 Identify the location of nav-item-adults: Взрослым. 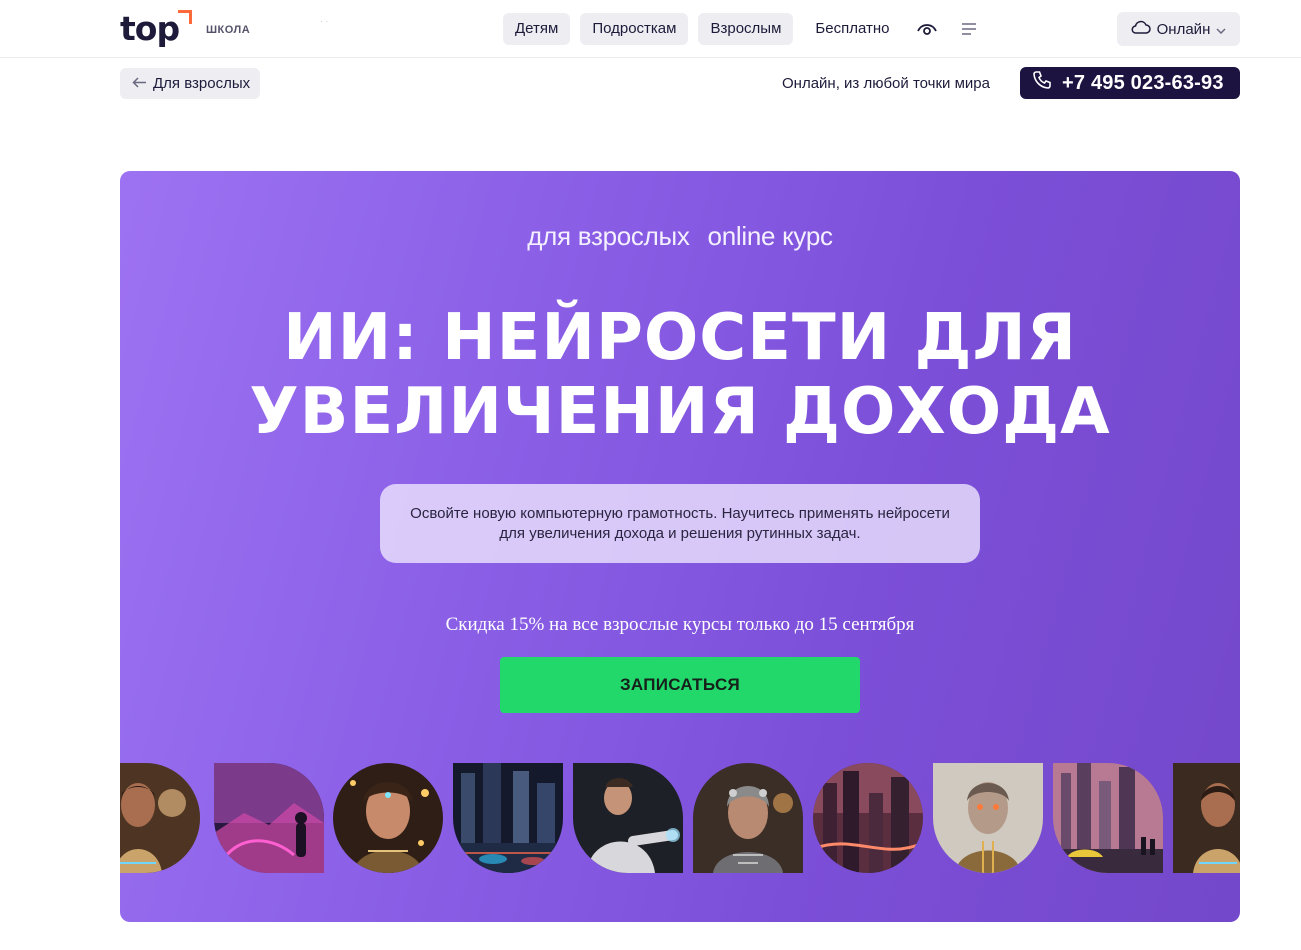
(746, 29).